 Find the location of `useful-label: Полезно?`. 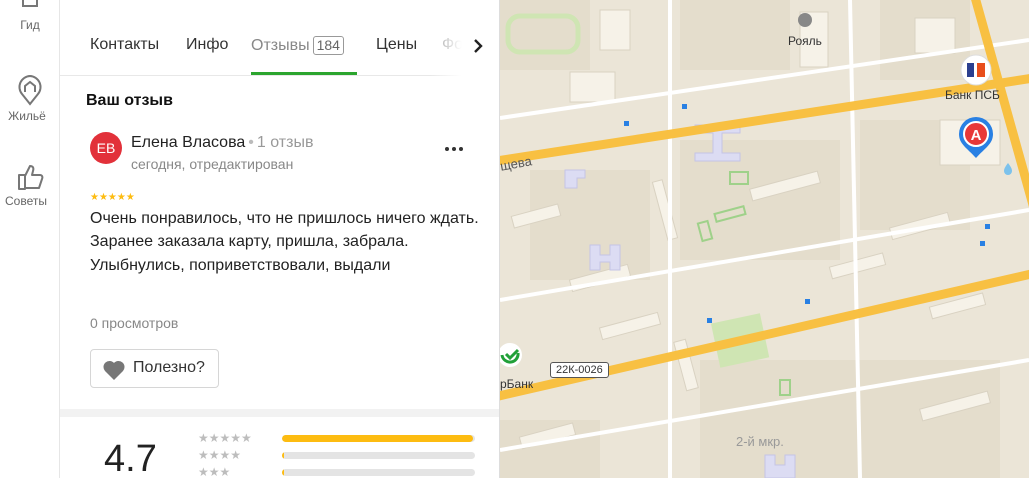

useful-label: Полезно? is located at coordinates (169, 367).